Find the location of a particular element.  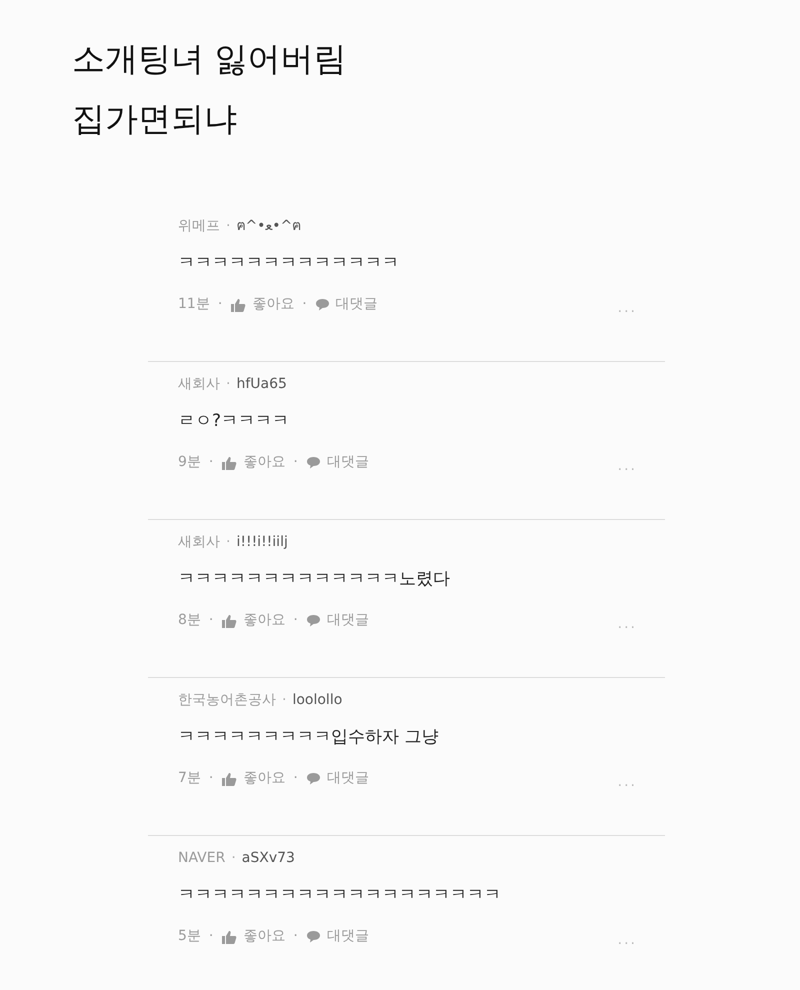

comment-text: ㅋㅋㅋㅋㅋㅋㅋㅋㅋㅋㅋㅋㅋㅋㅋㅋㅋㅋㅋ is located at coordinates (339, 895).